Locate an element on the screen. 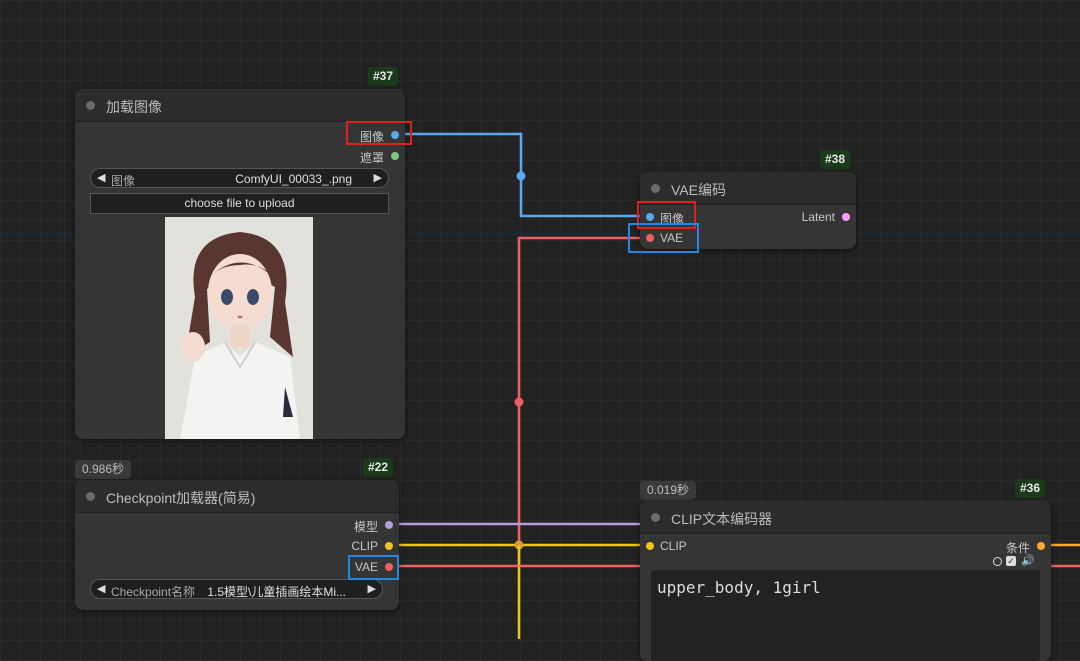  image-combo-widget: ◀ 图像 ComfyUI_00033_.png ▶ is located at coordinates (239, 178).